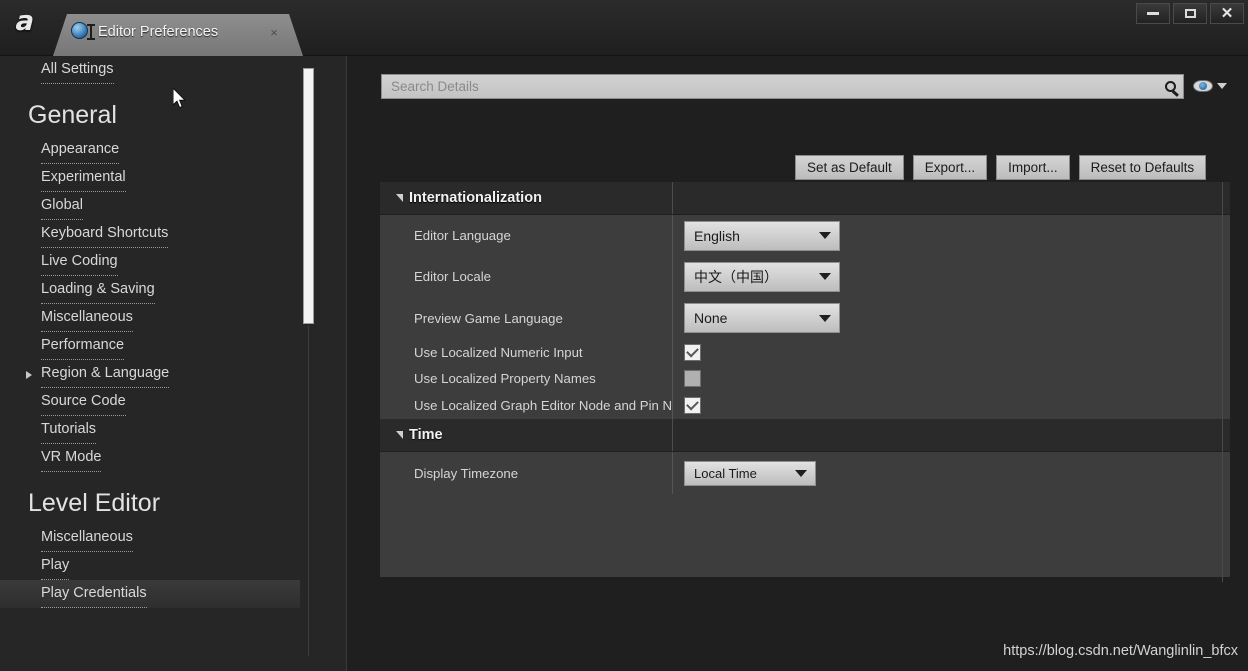  What do you see at coordinates (462, 235) in the screenshot?
I see `setting-label-editor-language: Editor Language` at bounding box center [462, 235].